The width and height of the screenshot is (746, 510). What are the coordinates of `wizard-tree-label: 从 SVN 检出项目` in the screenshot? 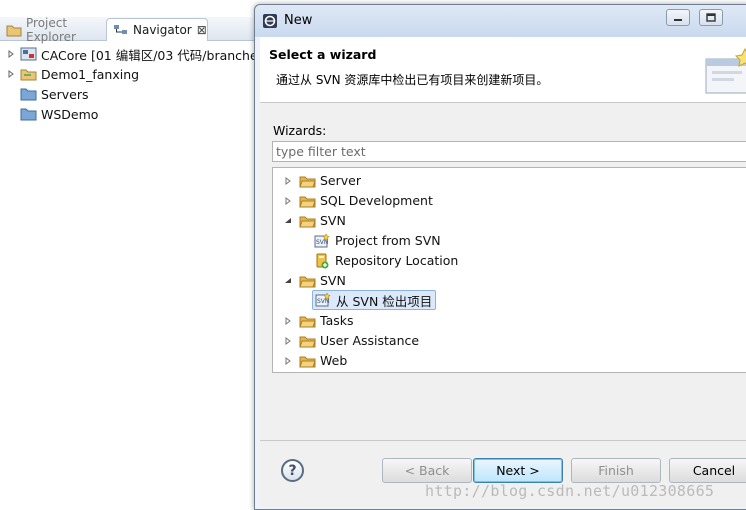 It's located at (384, 301).